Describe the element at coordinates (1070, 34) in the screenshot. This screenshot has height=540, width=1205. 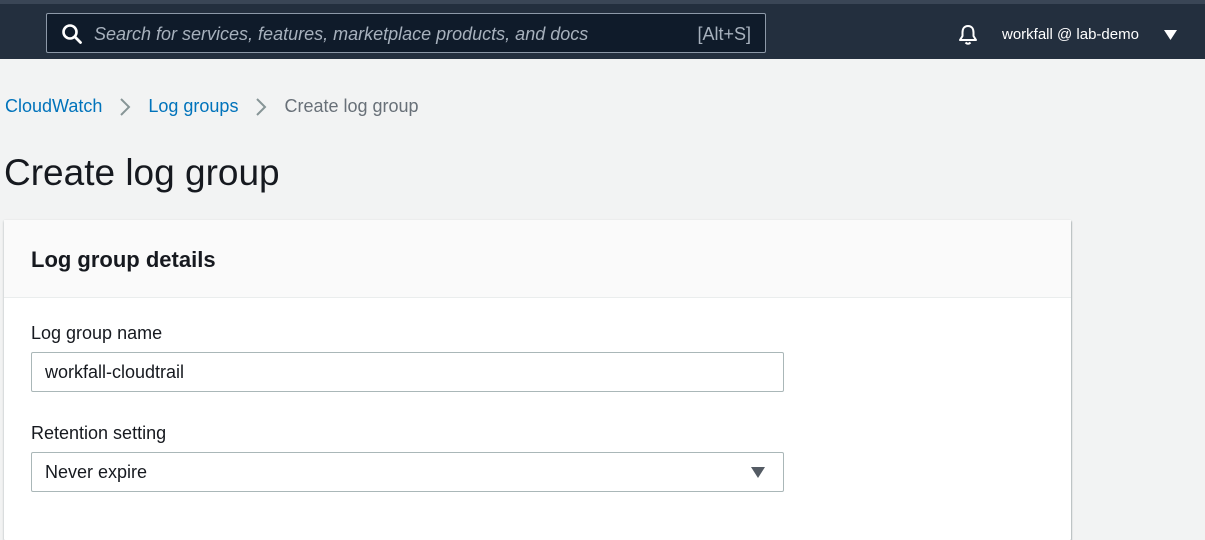
I see `account-menu: workfall @ lab-demo` at that location.